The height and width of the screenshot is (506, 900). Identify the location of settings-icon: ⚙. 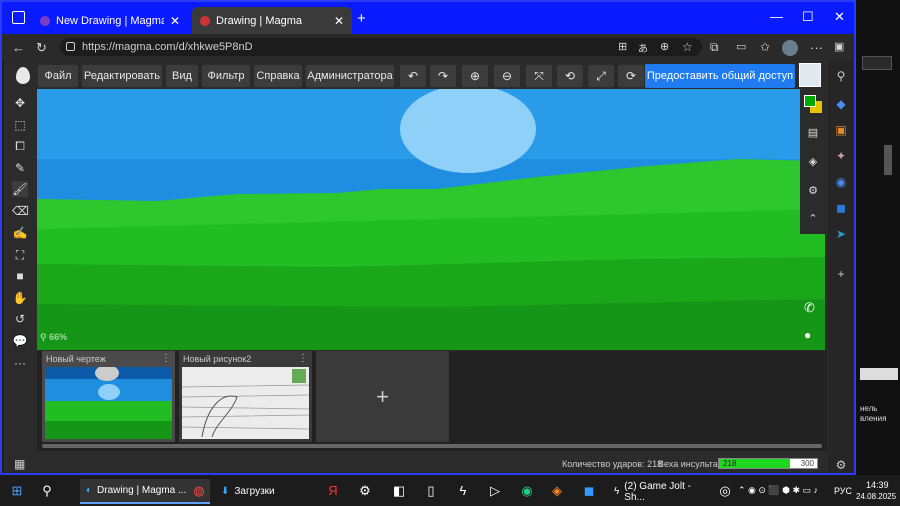
(813, 191).